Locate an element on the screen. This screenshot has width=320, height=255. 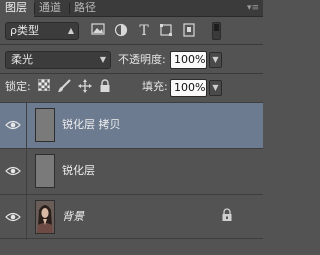
opacity-label: 不透明度: is located at coordinates (142, 59).